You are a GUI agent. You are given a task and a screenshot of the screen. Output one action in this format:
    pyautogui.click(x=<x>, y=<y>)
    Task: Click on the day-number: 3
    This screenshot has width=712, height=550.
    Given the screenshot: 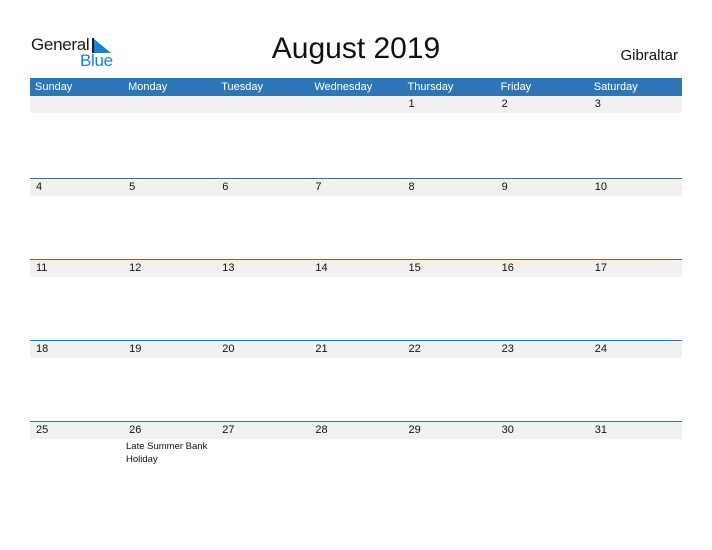 What is the action you would take?
    pyautogui.click(x=597, y=104)
    